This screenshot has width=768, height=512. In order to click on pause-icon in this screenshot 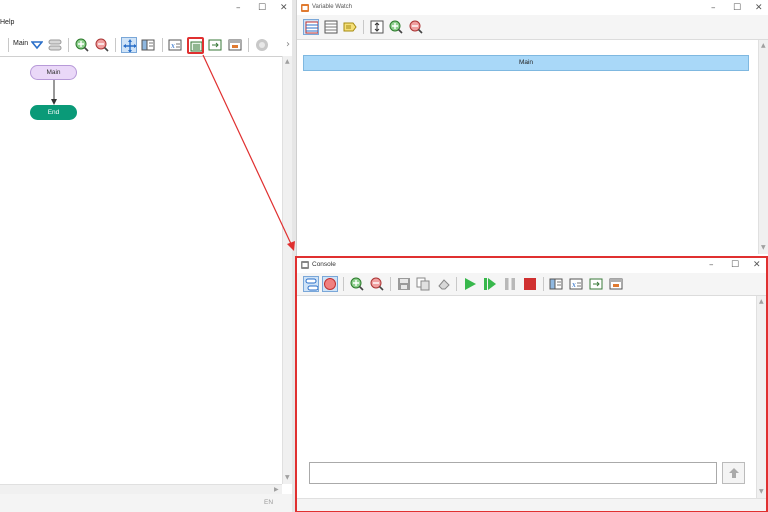, I will do `click(510, 284)`.